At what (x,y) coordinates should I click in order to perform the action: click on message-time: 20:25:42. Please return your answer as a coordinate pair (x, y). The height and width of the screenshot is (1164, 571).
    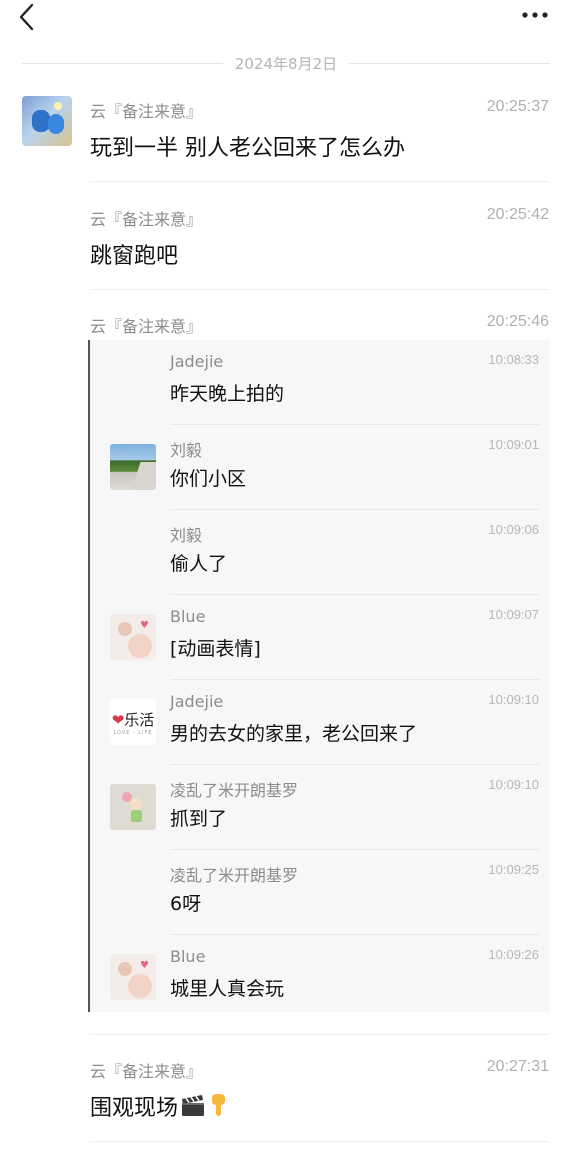
    Looking at the image, I should click on (517, 214).